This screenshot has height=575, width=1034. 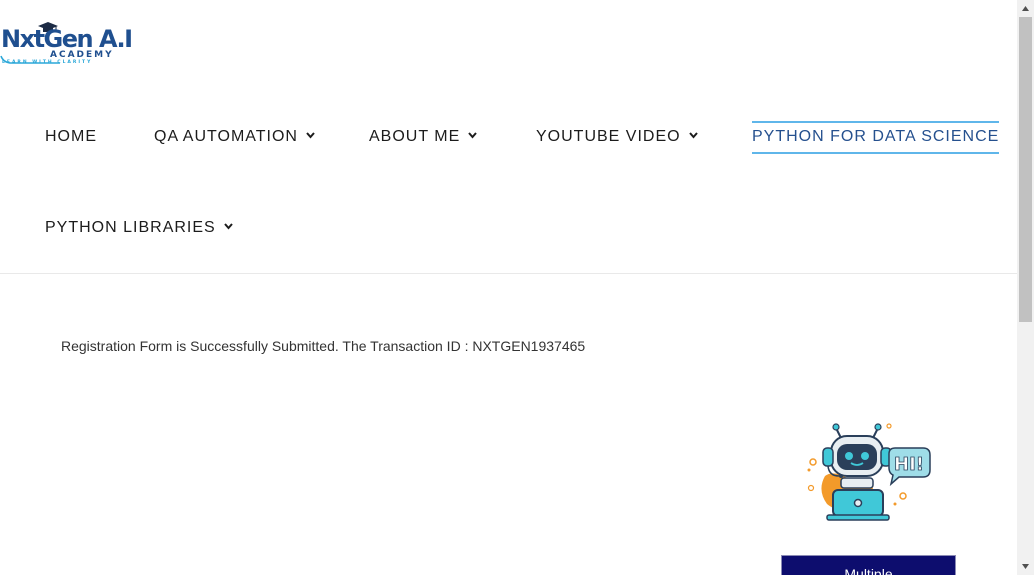 I want to click on multiple-button-label: Multiple, so click(x=868, y=570).